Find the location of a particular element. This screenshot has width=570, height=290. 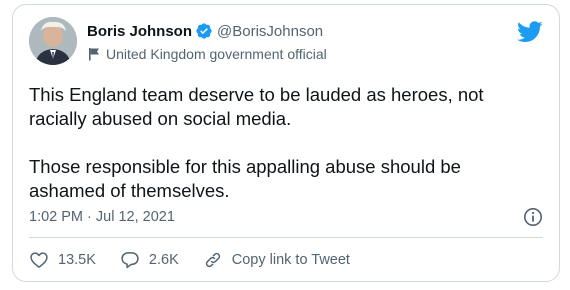

tweet-actions: 13.5K 2.6K Copy link to Tweet is located at coordinates (201, 260).